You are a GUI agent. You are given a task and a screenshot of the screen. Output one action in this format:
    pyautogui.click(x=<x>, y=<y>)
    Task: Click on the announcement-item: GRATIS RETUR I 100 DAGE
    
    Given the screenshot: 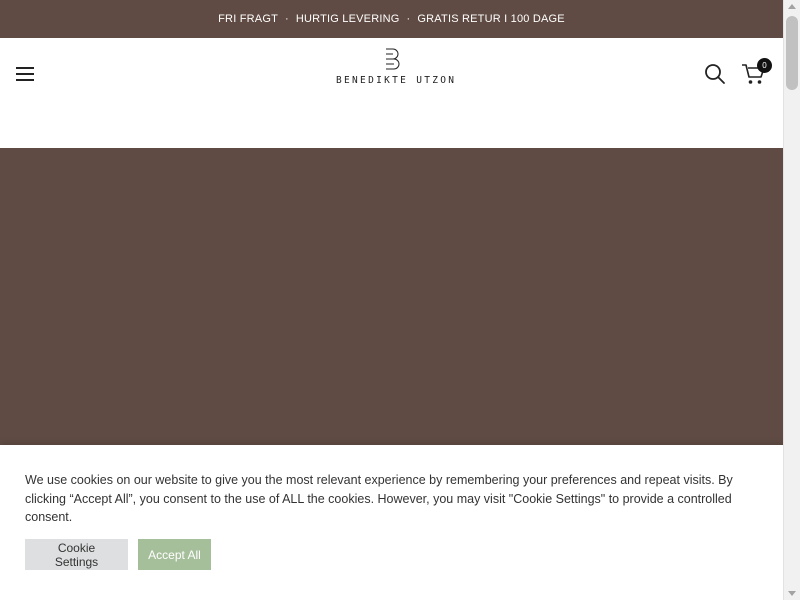 What is the action you would take?
    pyautogui.click(x=491, y=19)
    